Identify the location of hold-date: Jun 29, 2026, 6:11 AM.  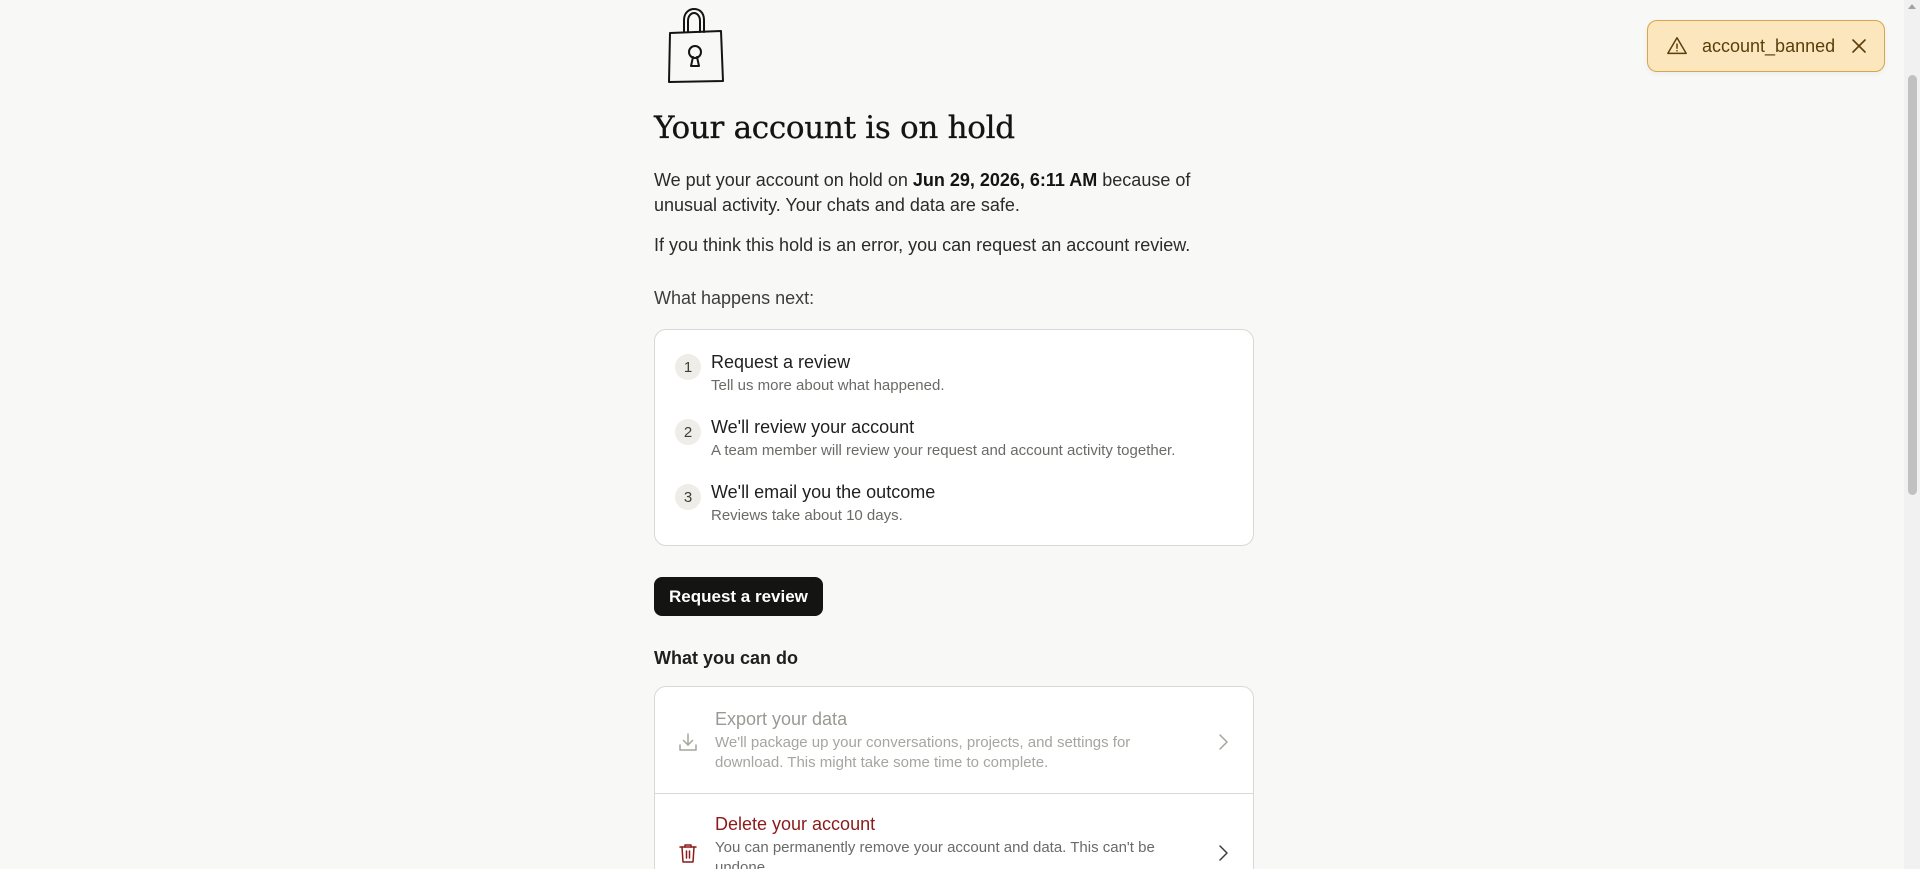
(1005, 180).